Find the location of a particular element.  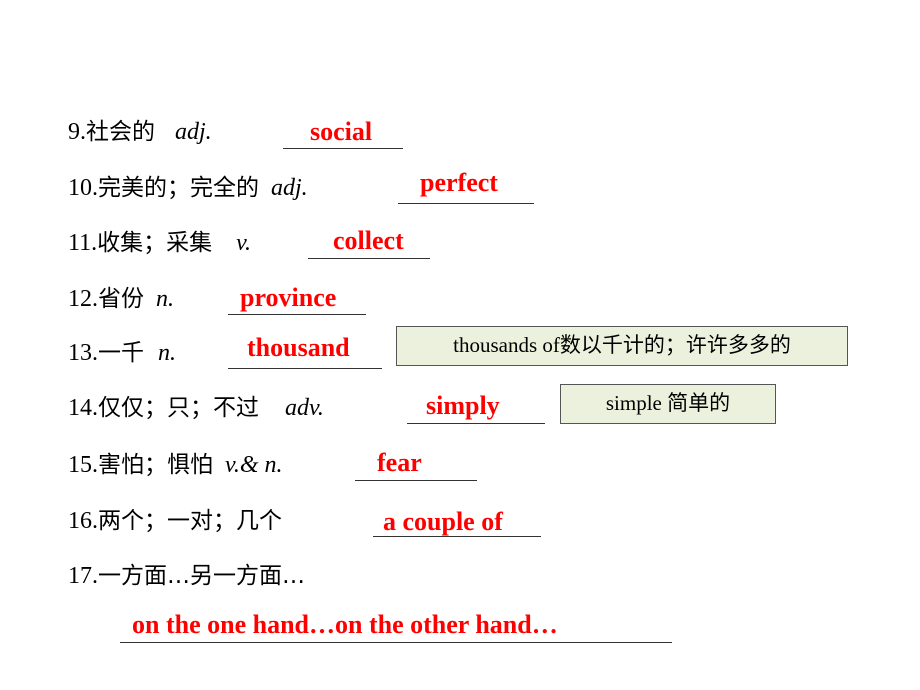

vocab-item-10: 10.完美的；完全的 adj. is located at coordinates (188, 188).